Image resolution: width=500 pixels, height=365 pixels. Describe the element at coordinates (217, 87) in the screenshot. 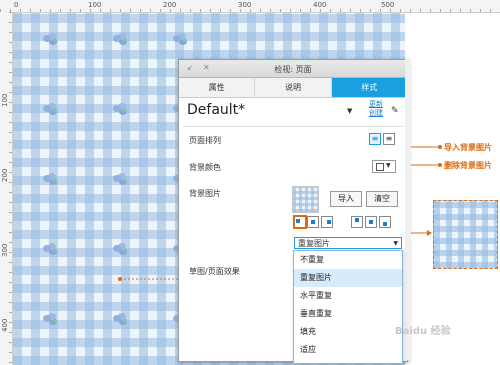

I see `tab-properties: 属性` at that location.